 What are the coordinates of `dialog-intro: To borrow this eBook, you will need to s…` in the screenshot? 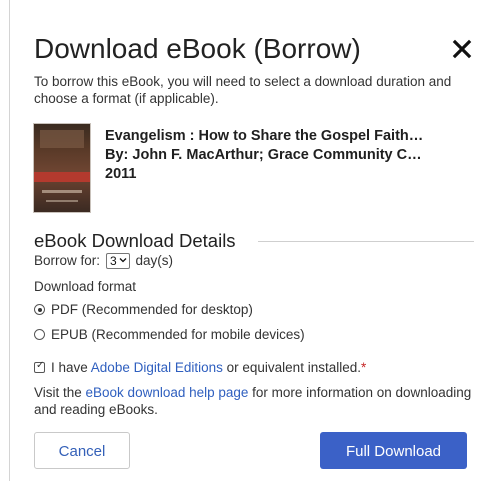 It's located at (243, 90).